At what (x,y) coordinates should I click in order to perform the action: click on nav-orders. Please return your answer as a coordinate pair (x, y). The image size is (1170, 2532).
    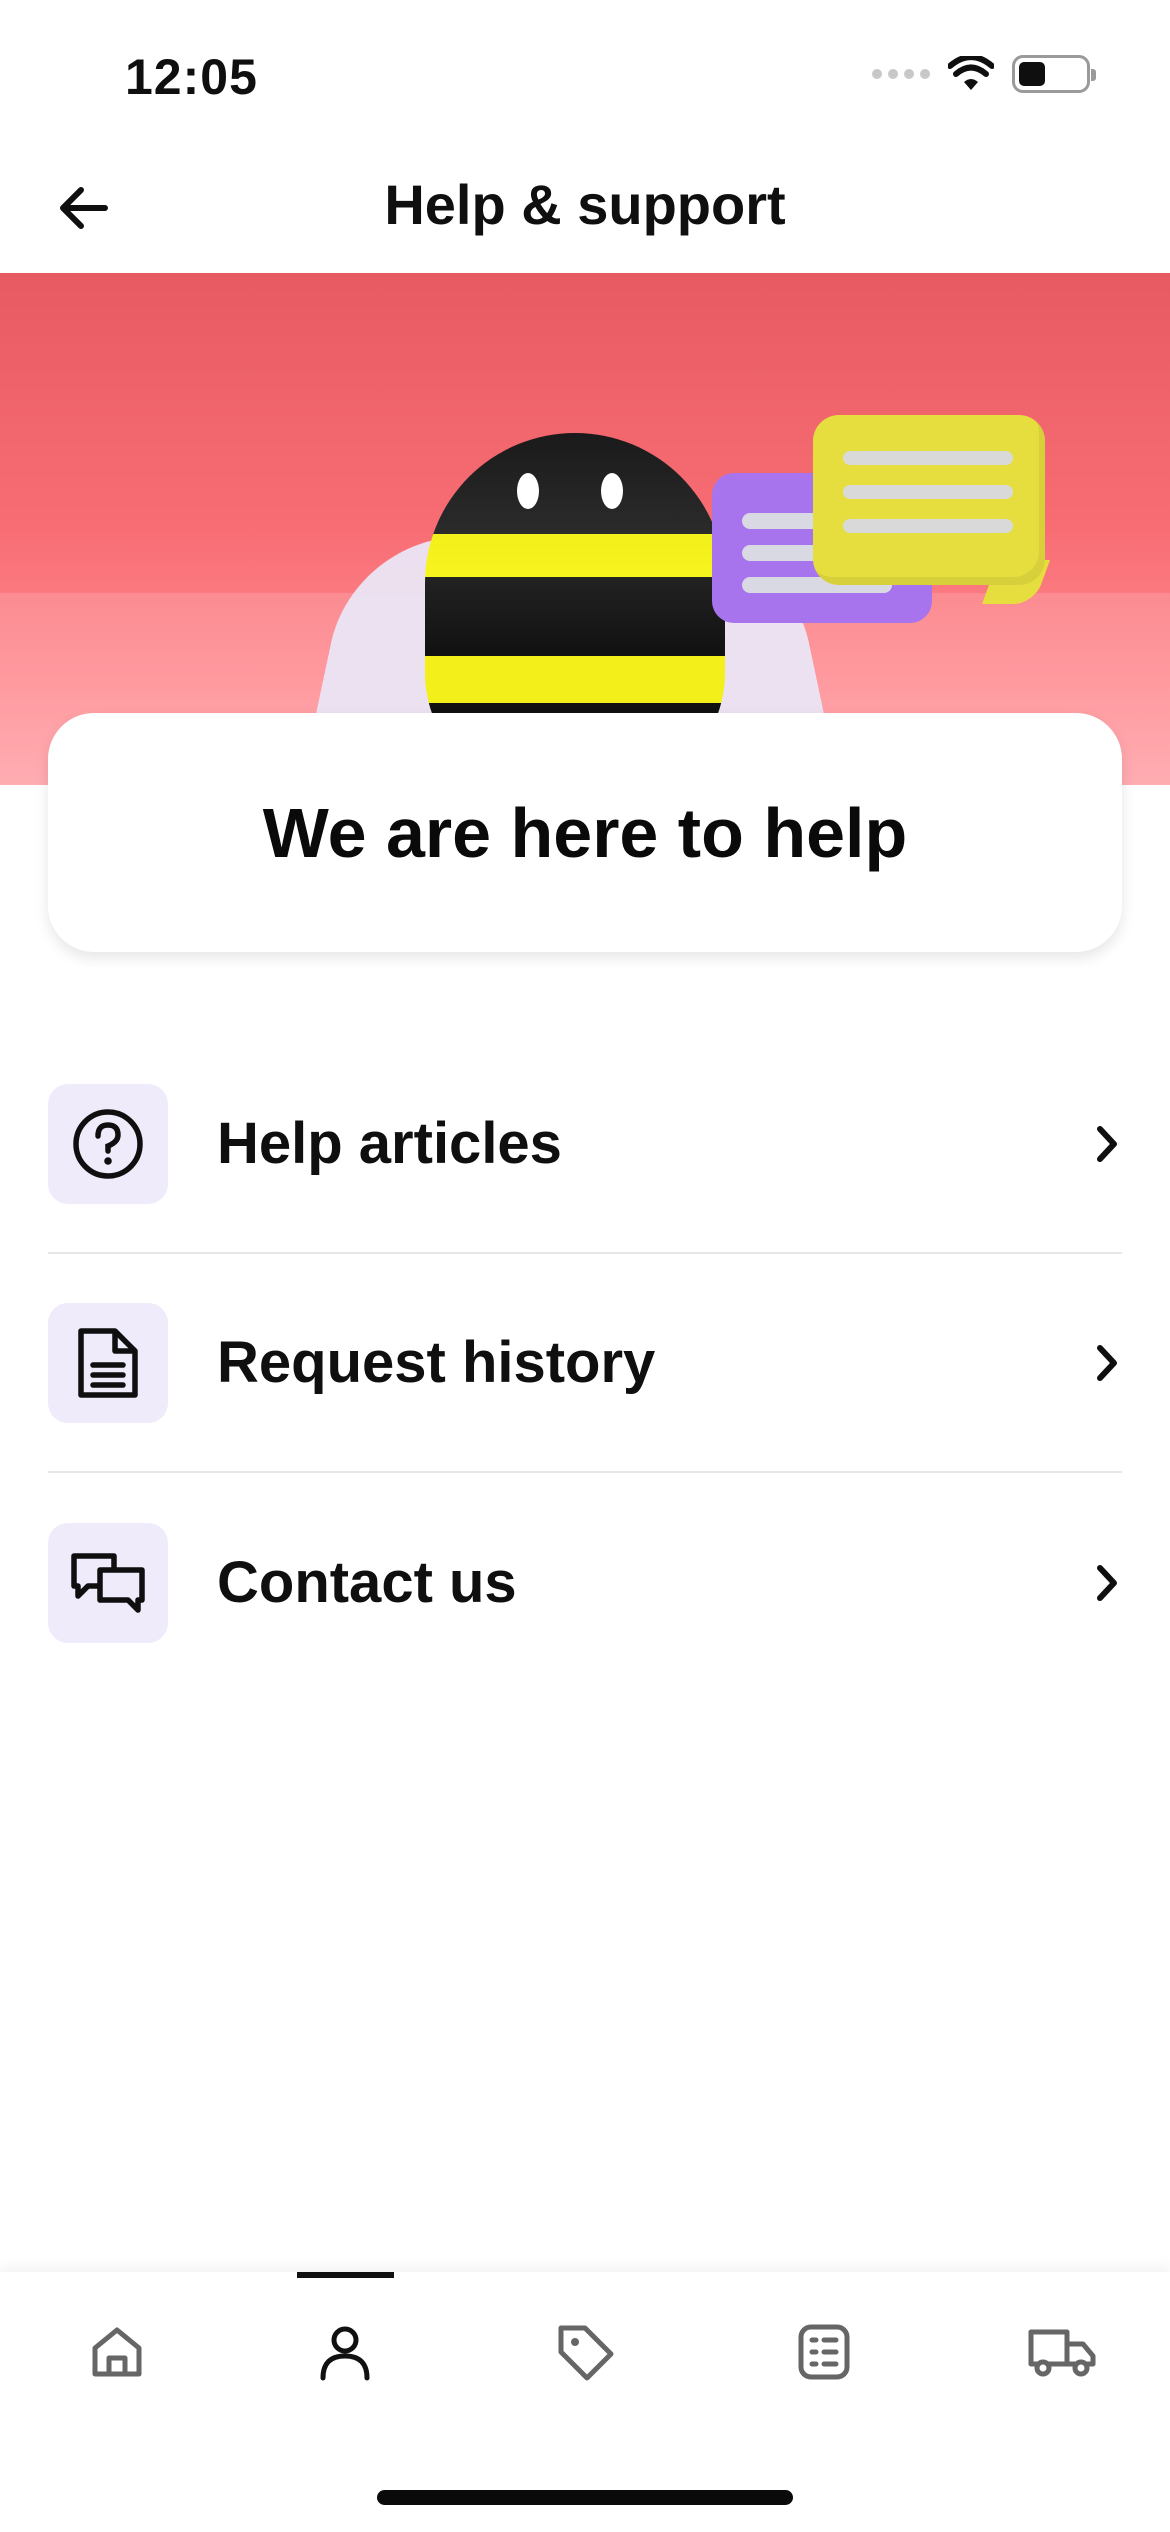
    Looking at the image, I should click on (824, 2352).